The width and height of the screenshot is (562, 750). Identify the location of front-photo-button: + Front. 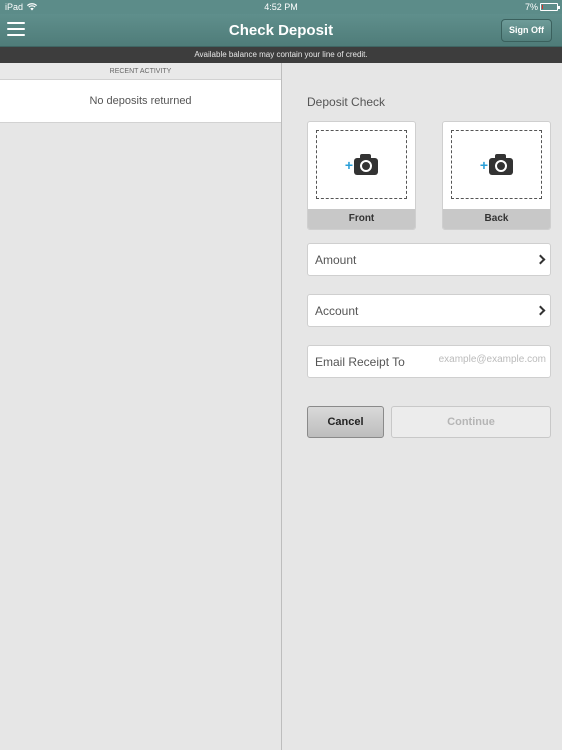
(361, 175).